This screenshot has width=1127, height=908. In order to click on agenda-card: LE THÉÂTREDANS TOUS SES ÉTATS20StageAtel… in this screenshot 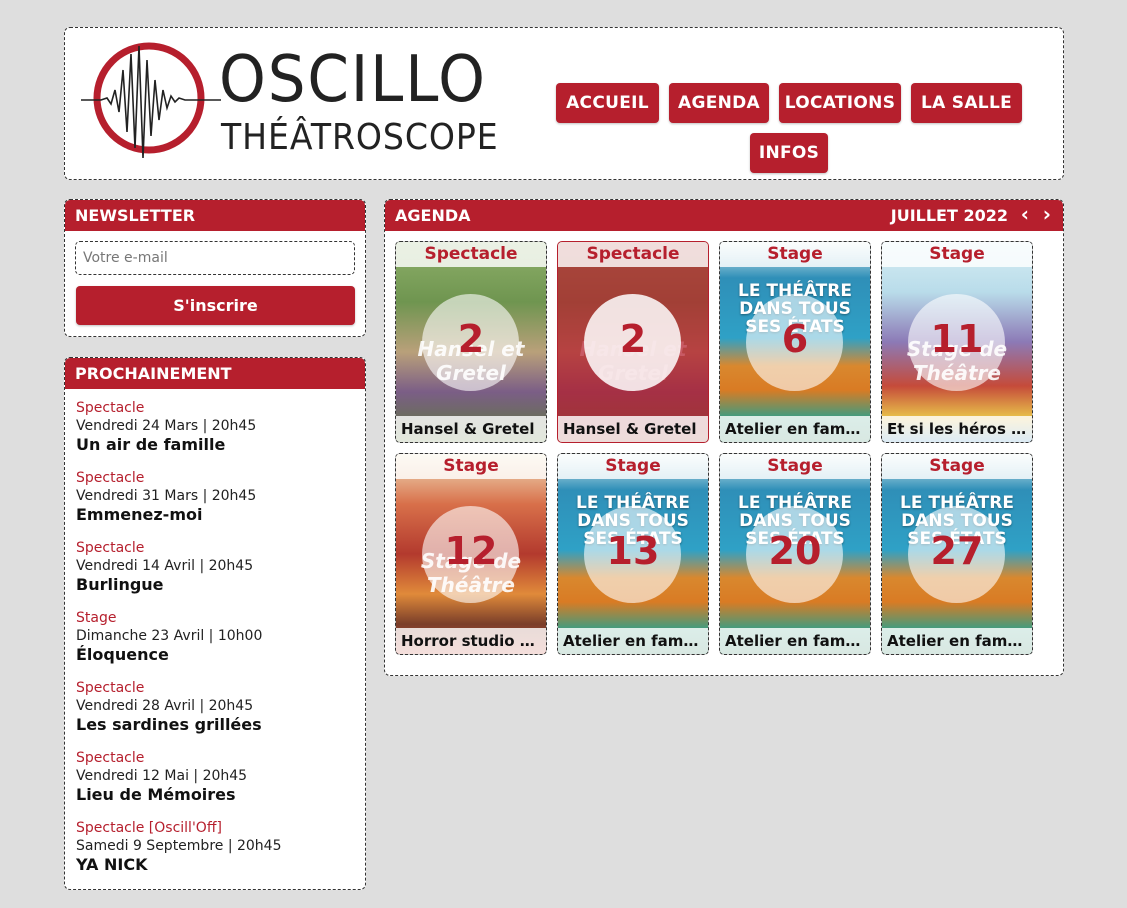, I will do `click(795, 554)`.